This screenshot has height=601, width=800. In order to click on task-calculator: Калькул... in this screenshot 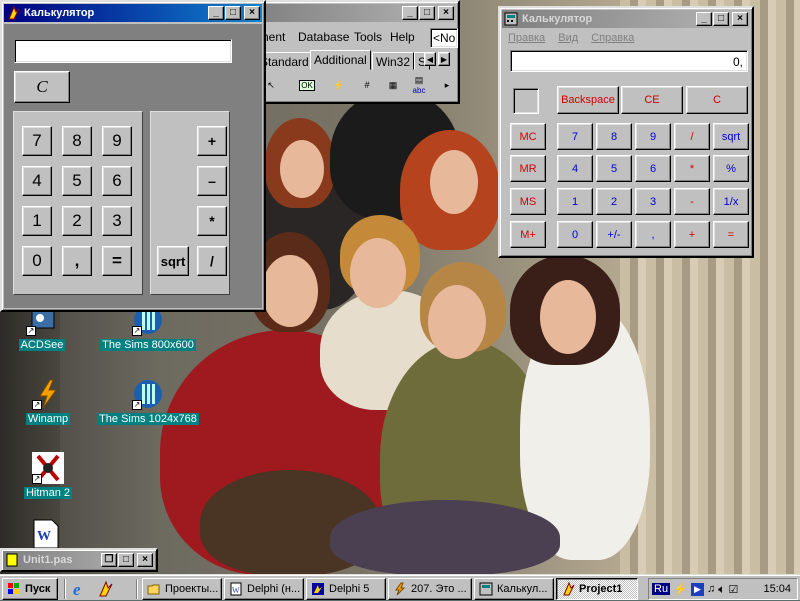, I will do `click(514, 589)`.